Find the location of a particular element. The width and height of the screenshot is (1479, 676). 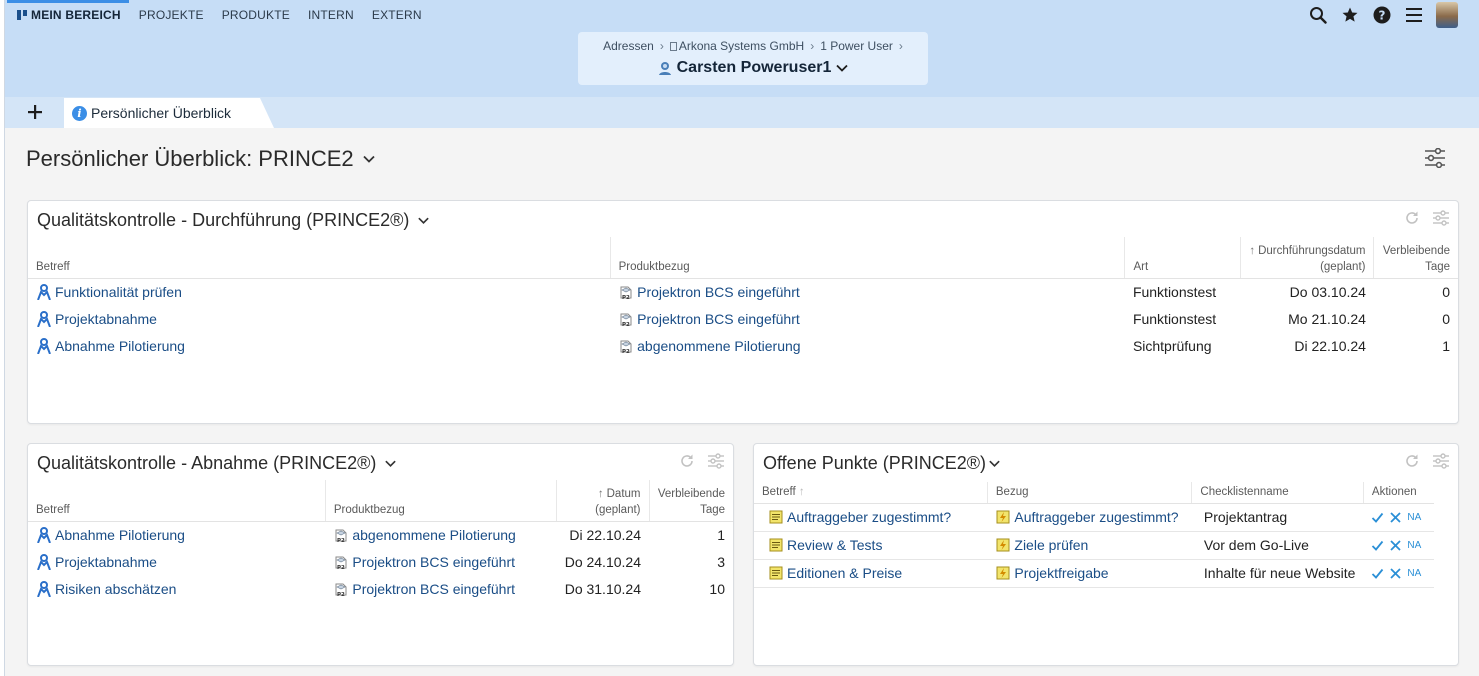

betreff-link: Review & Tests is located at coordinates (873, 545).